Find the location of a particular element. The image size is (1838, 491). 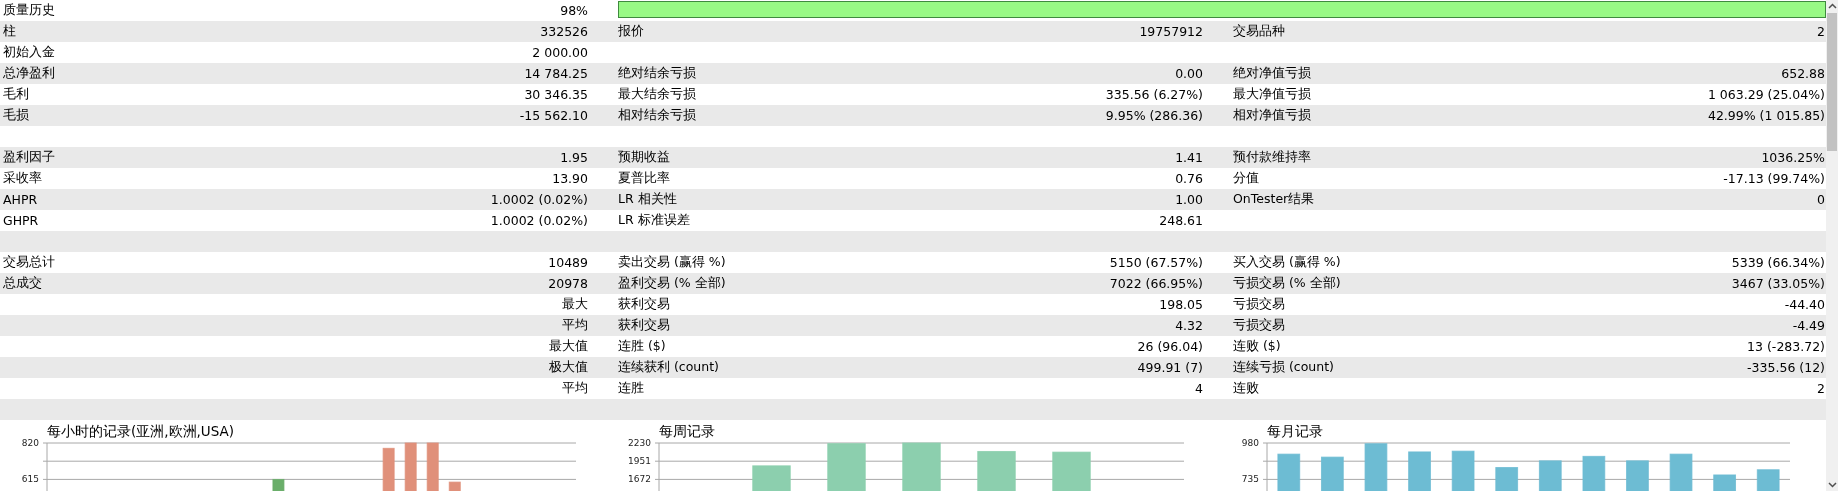

stat-value: 20978 is located at coordinates (568, 283).